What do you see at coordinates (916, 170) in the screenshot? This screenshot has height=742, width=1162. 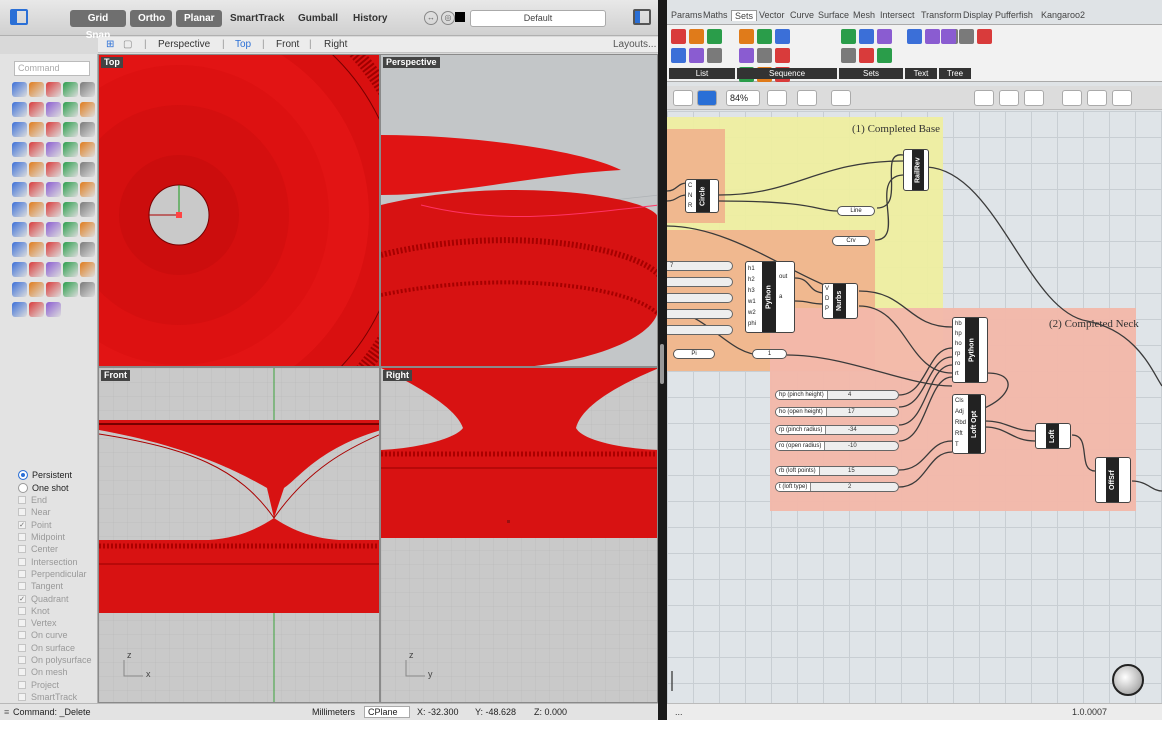 I see `railrev-component: RailRev` at bounding box center [916, 170].